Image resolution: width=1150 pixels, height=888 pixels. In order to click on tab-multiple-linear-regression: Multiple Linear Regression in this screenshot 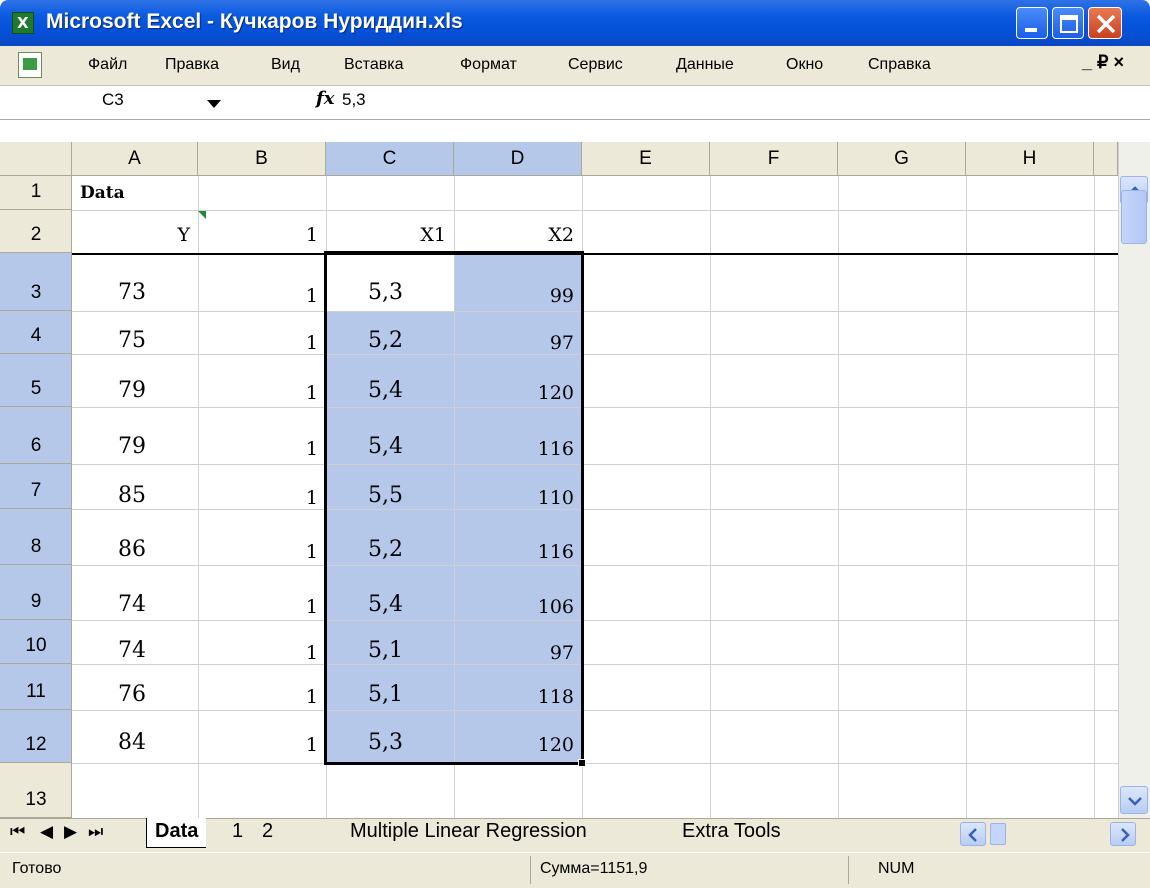, I will do `click(468, 835)`.